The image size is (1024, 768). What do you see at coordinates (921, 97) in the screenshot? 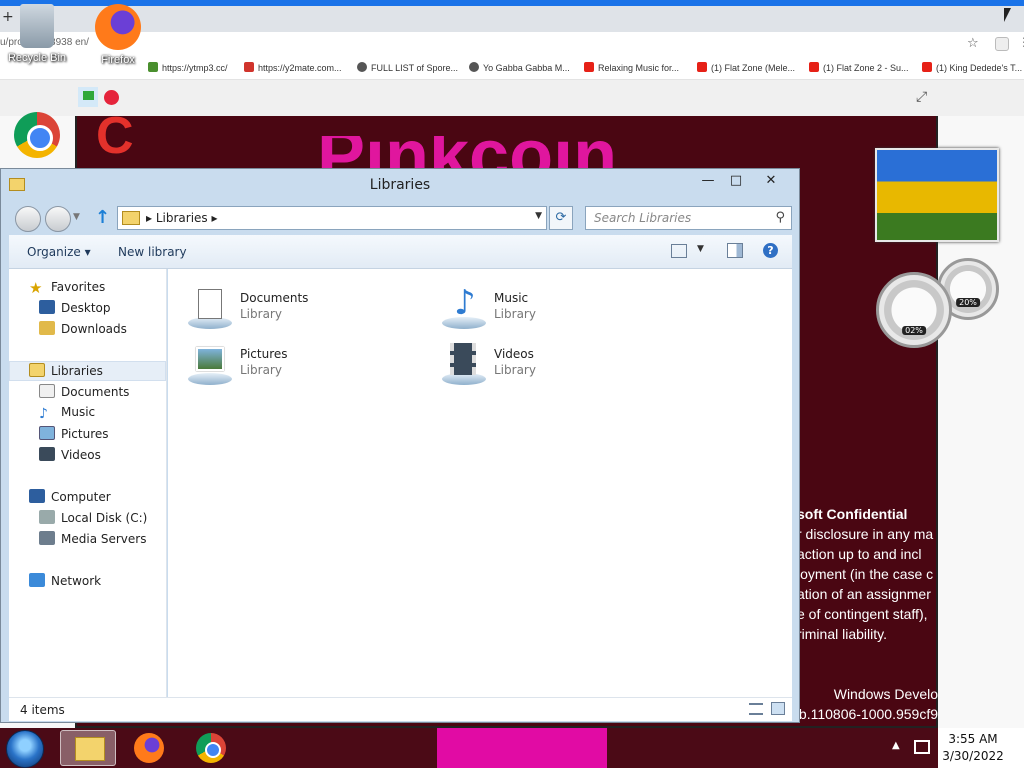
I see `fullscreen-icon: ⤢` at bounding box center [921, 97].